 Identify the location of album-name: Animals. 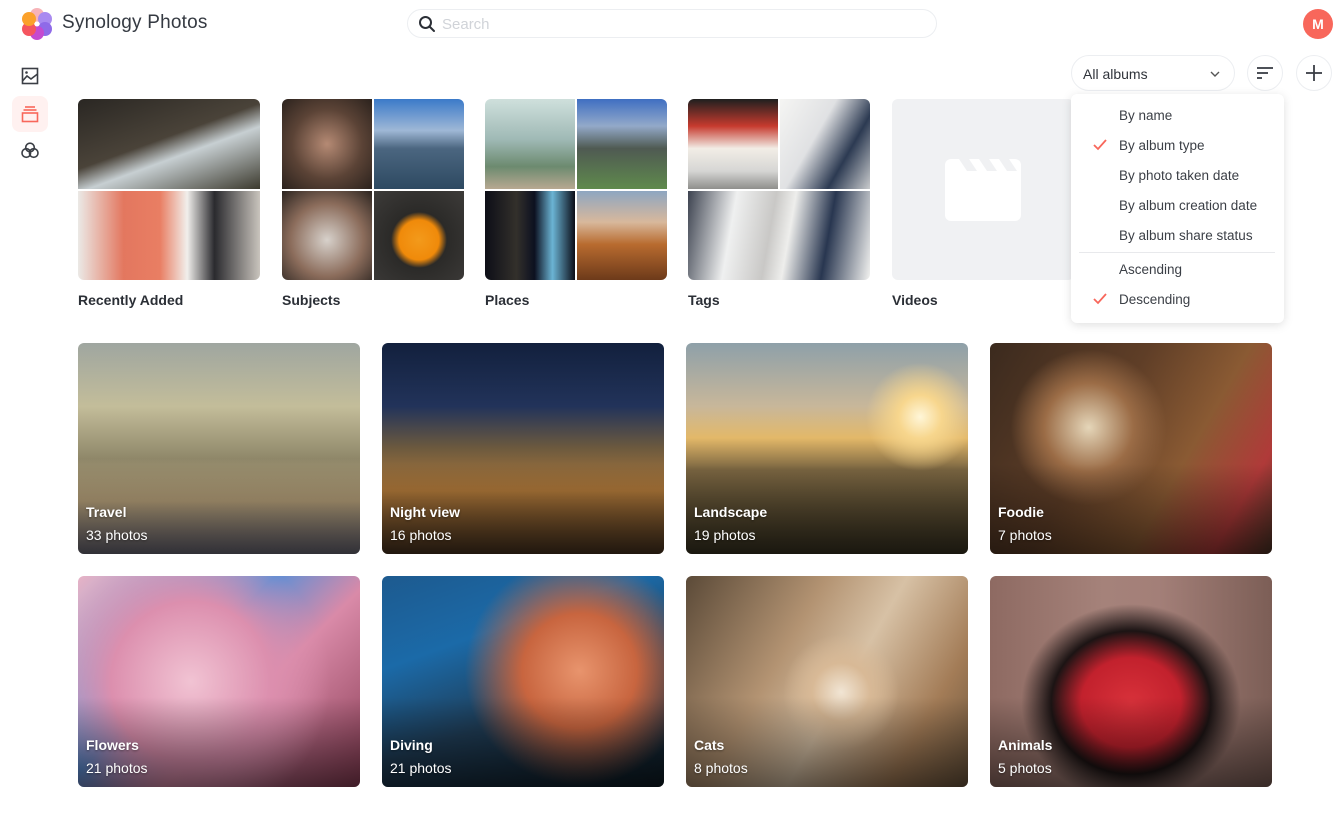
(1025, 745).